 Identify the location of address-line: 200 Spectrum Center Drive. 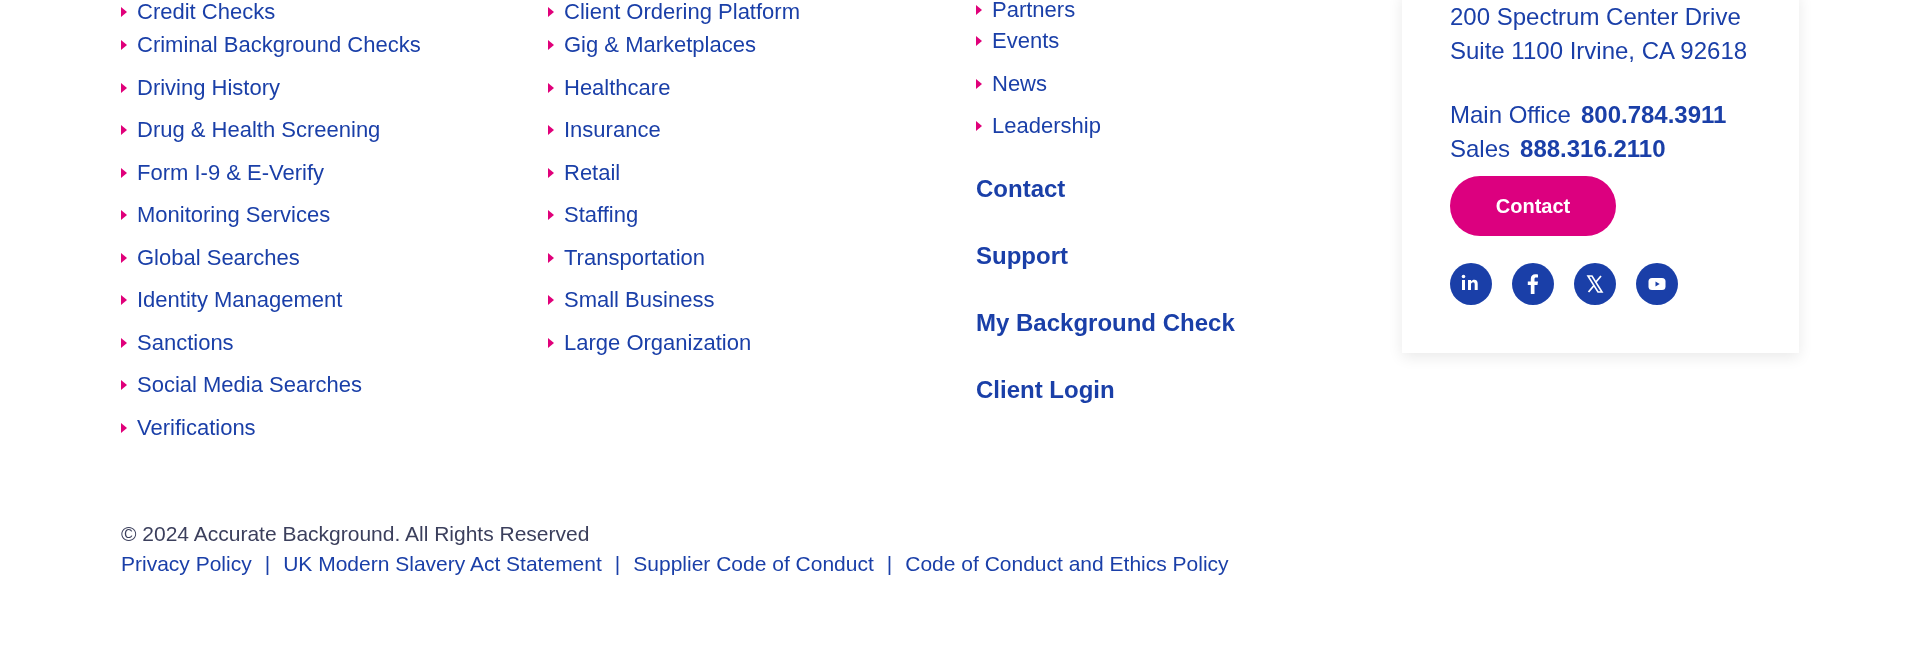
(1596, 17).